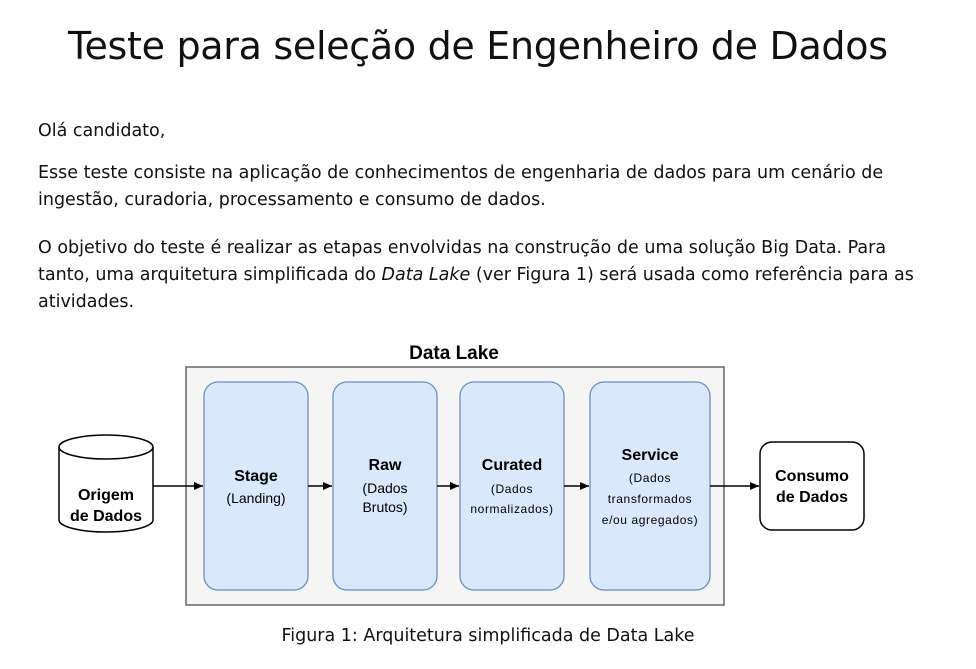  Describe the element at coordinates (255, 498) in the screenshot. I see `stage-desc: (Landing)` at that location.